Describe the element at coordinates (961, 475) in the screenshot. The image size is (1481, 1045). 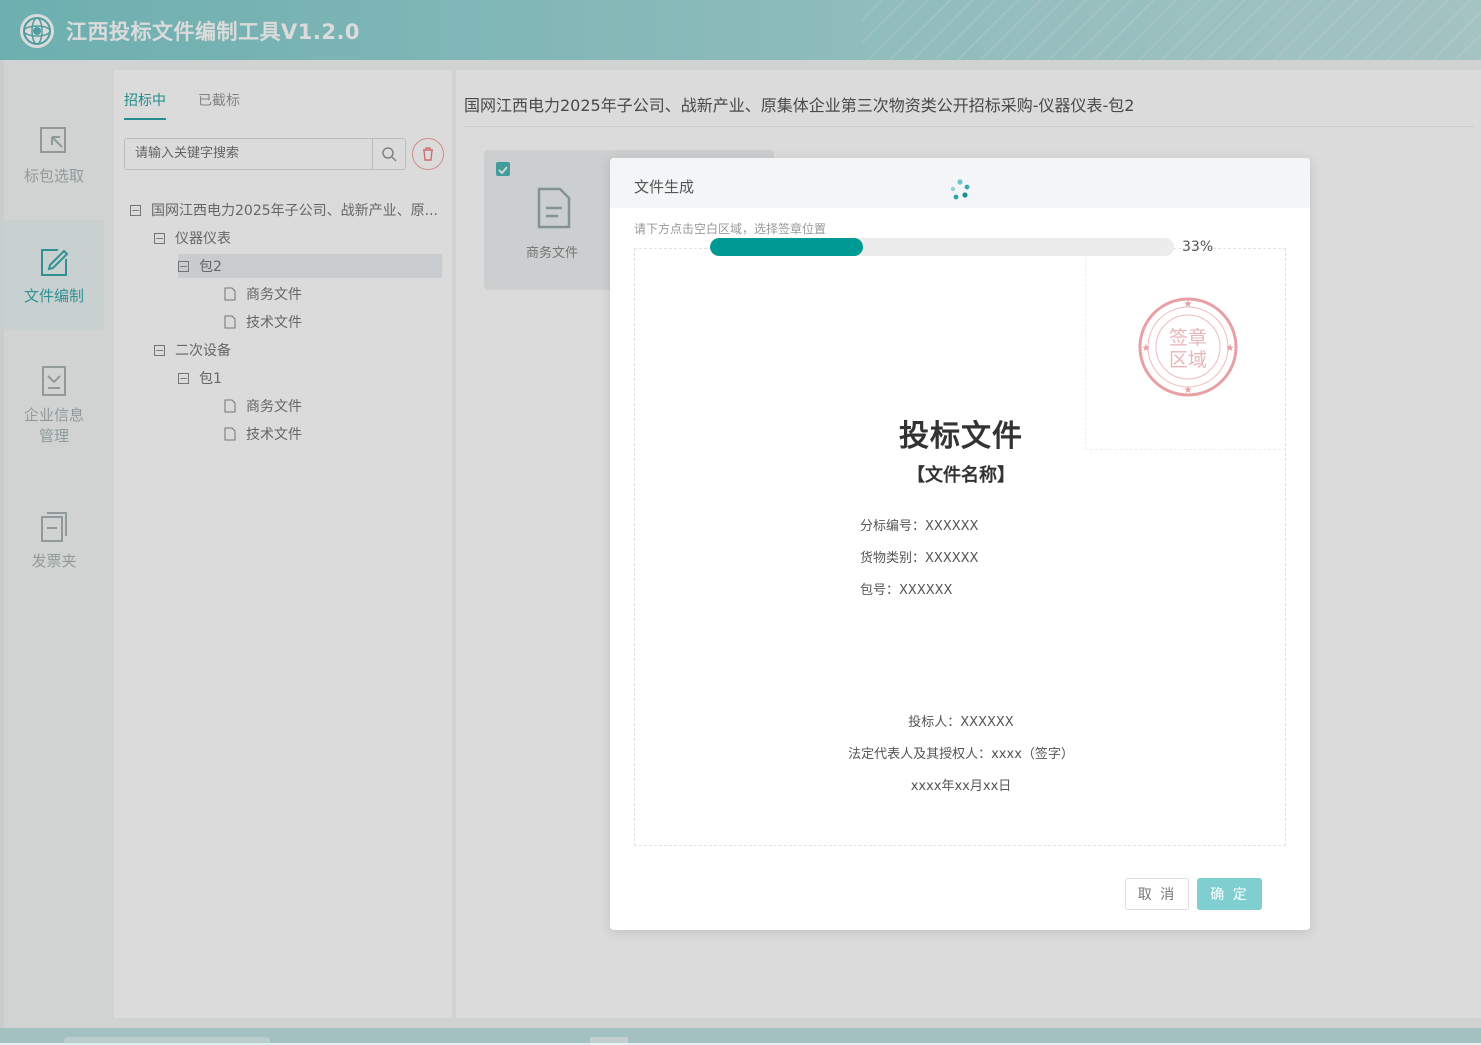
I see `document-subtitle: 【文件名称】` at that location.